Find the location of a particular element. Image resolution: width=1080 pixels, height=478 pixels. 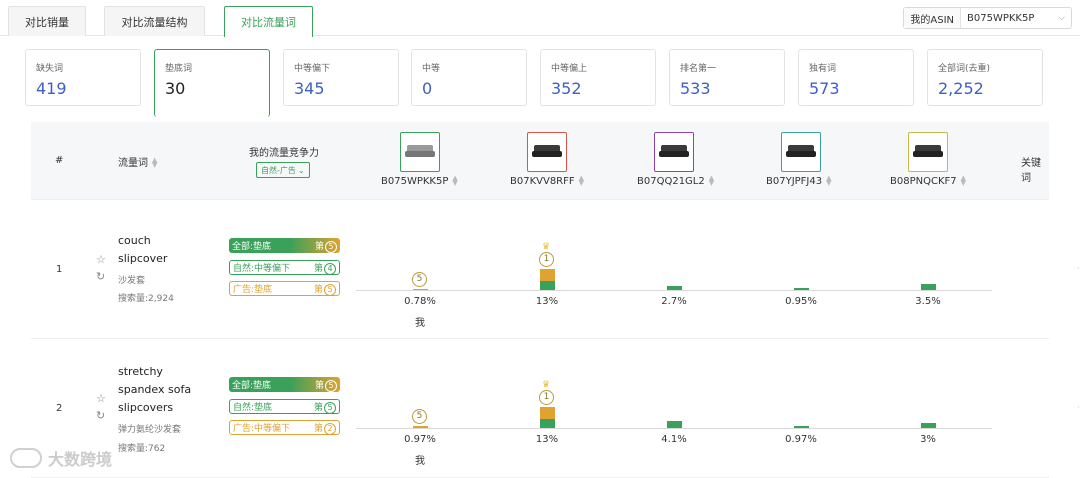

share-value: 2.7% is located at coordinates (674, 301).